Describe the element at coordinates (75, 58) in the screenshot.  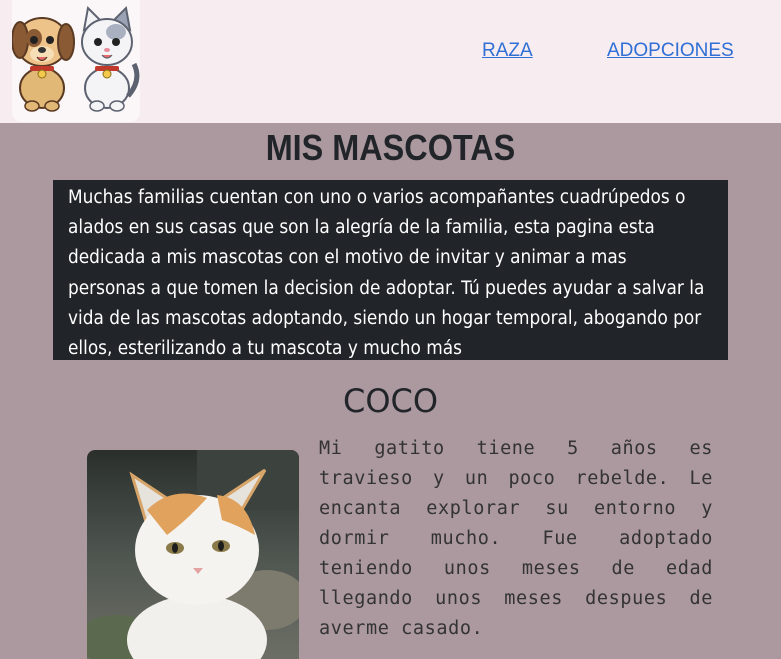
I see `logo-illustration` at that location.